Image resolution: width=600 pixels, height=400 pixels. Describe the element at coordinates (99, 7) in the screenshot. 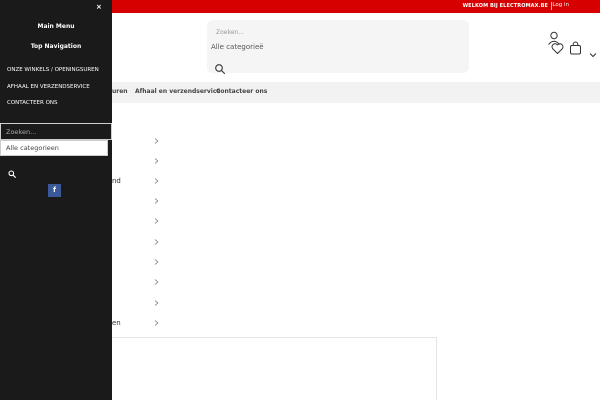

I see `close-drawer-button: ×` at that location.